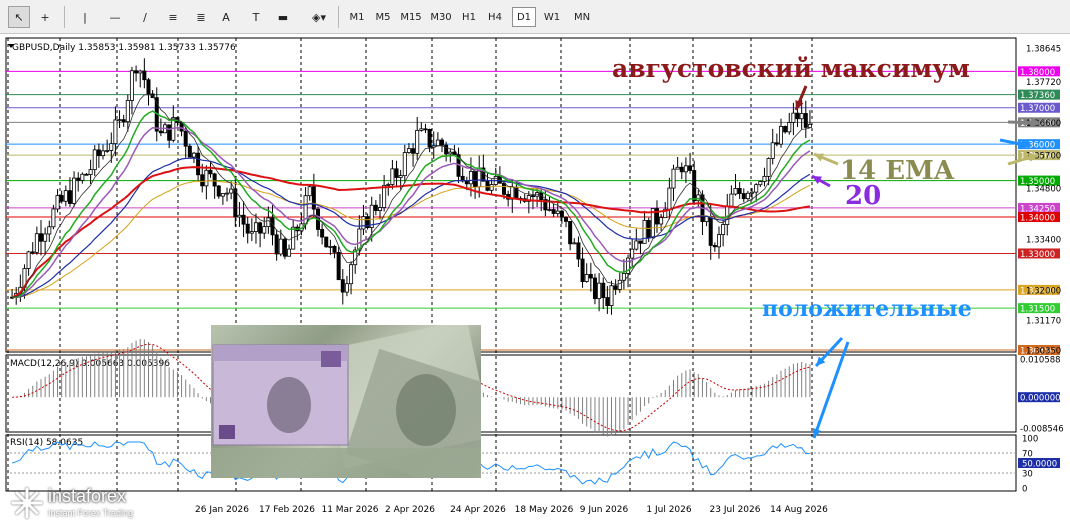  What do you see at coordinates (64, 17) in the screenshot?
I see `toolbar-separator` at bounding box center [64, 17].